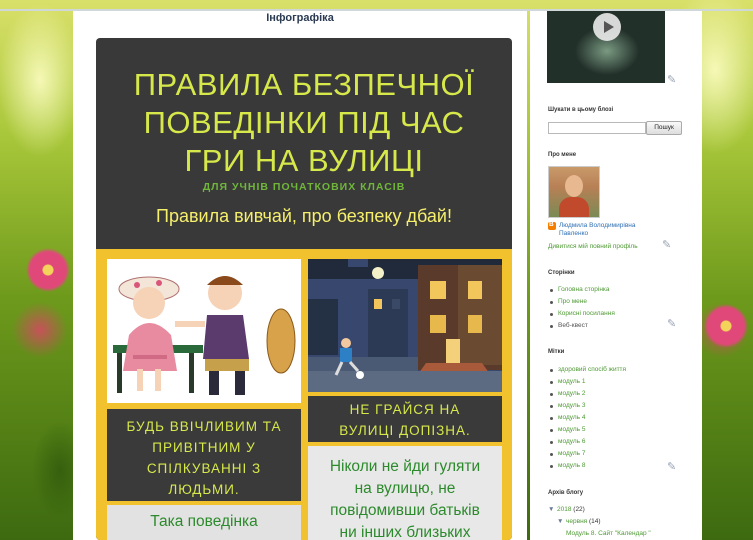 This screenshot has height=540, width=753. Describe the element at coordinates (581, 302) in the screenshot. I see `page-link: Про мене` at that location.